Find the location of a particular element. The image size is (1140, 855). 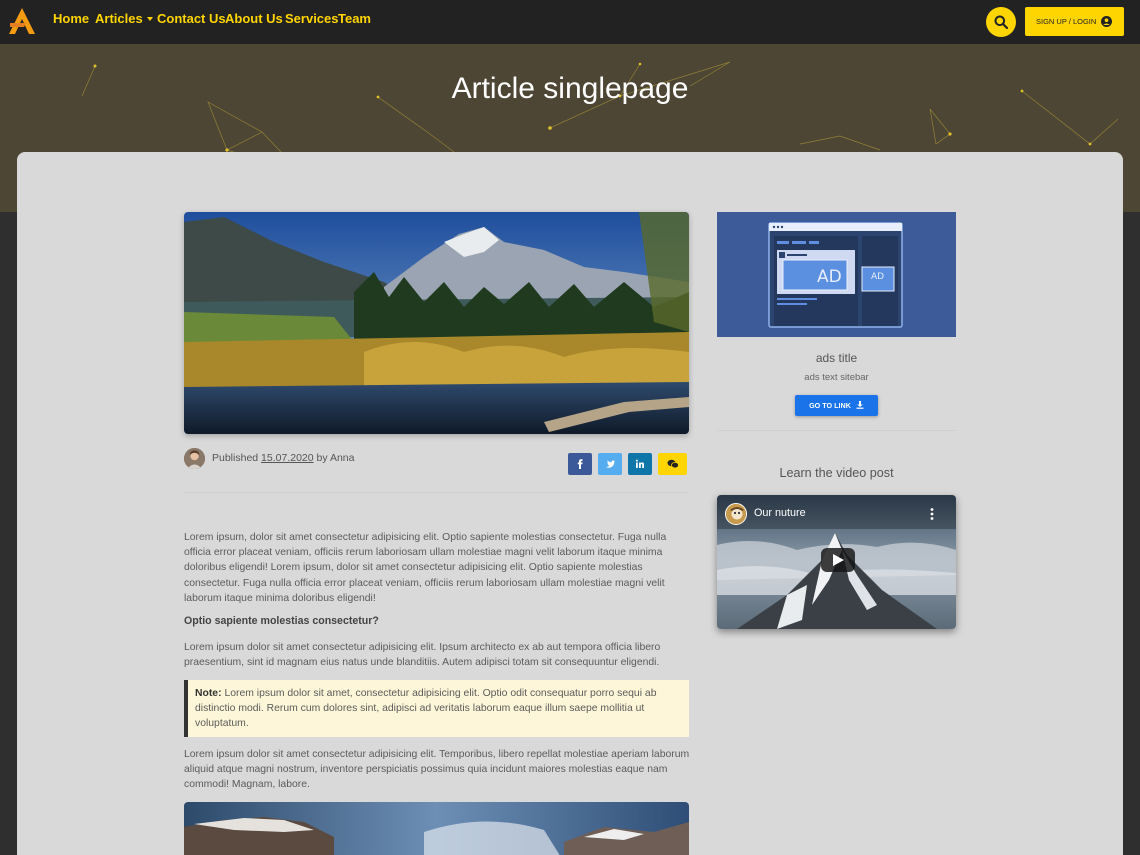

video-heading: Learn the video post is located at coordinates (836, 473).